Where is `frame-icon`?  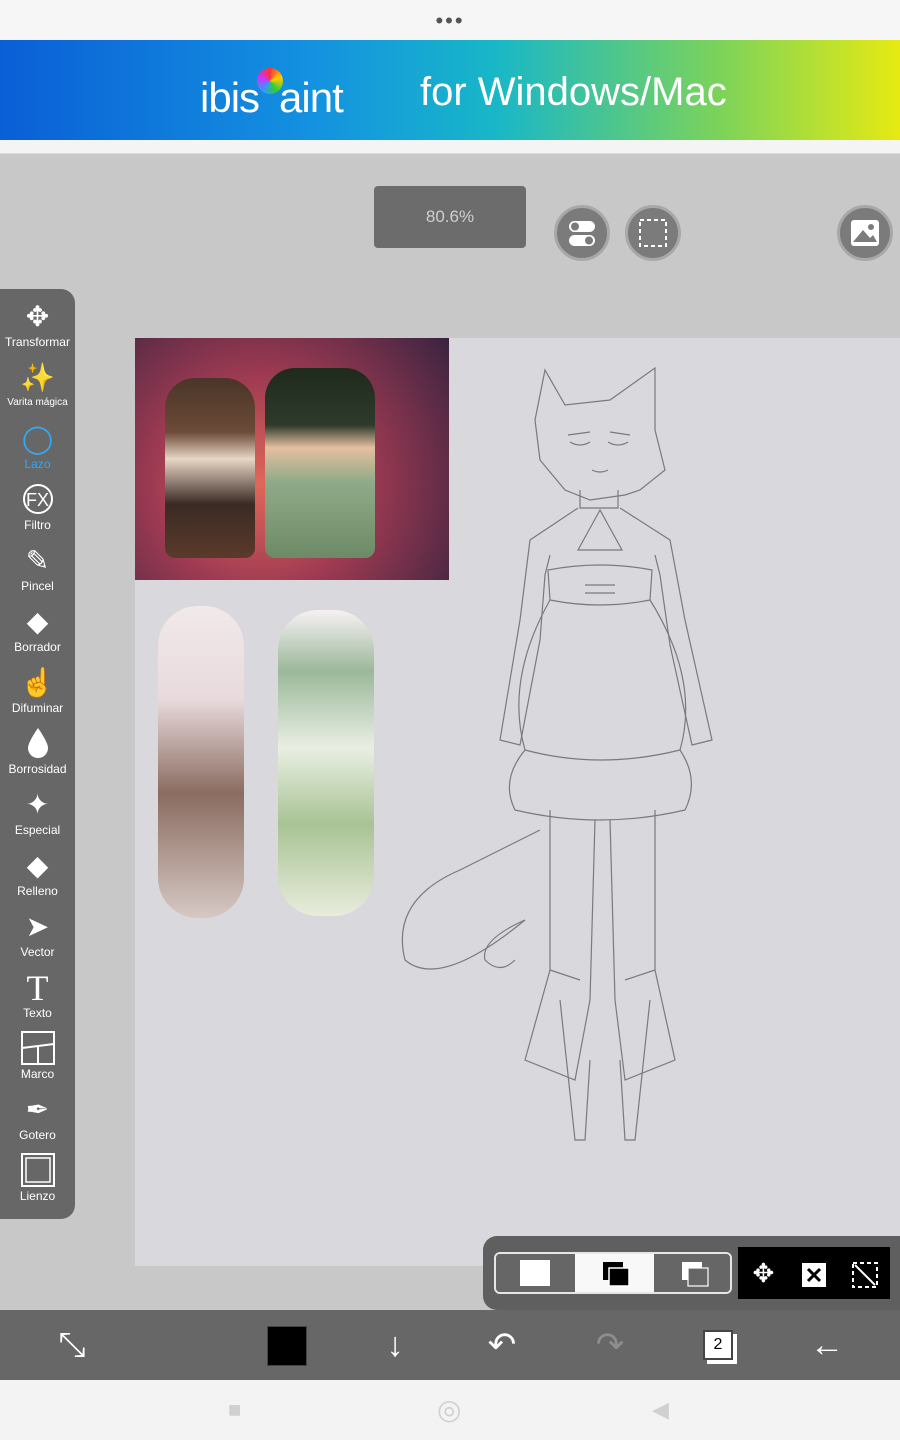
frame-icon is located at coordinates (37, 1049).